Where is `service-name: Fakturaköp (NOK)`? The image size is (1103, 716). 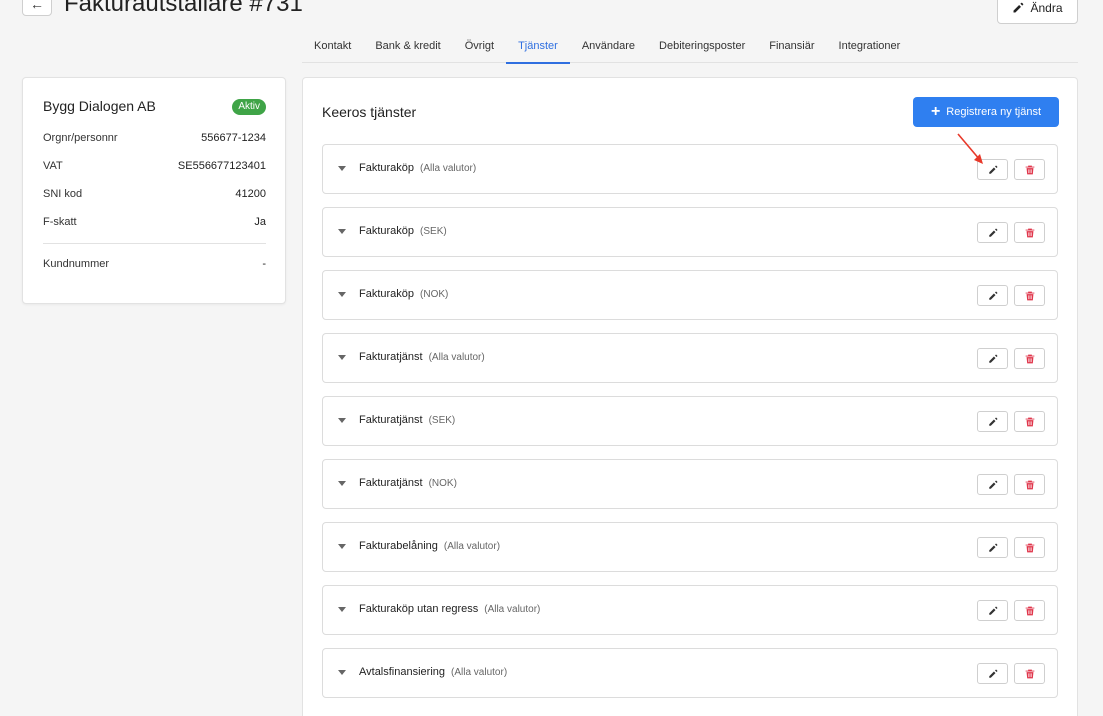
service-name: Fakturaköp (NOK) is located at coordinates (403, 294).